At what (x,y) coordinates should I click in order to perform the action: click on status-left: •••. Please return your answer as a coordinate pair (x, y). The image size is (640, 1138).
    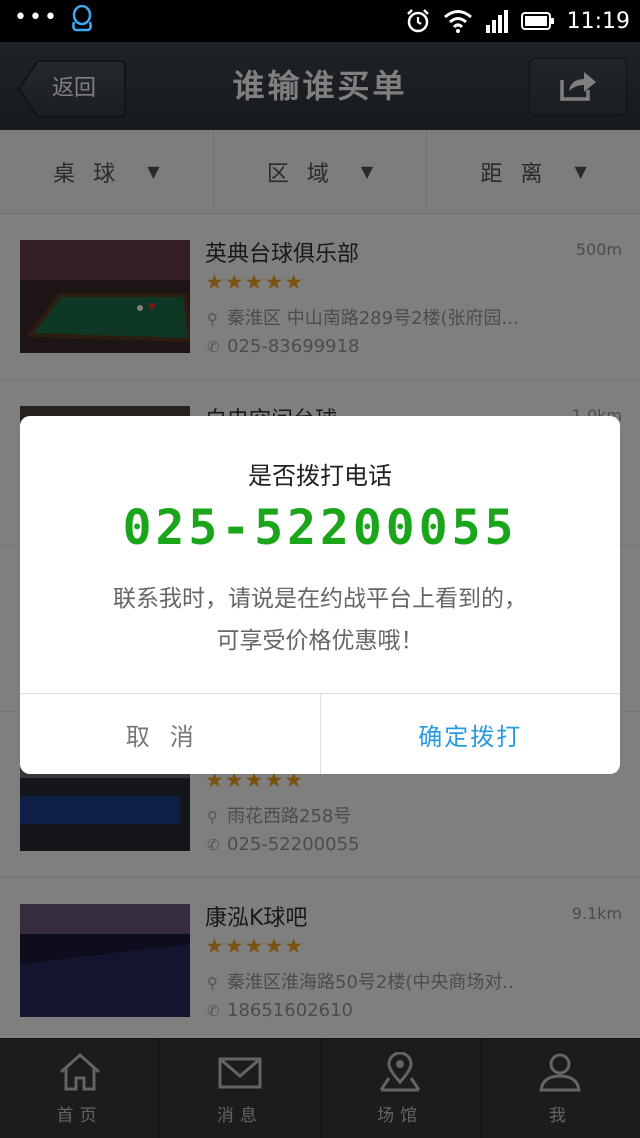
    Looking at the image, I should click on (53, 20).